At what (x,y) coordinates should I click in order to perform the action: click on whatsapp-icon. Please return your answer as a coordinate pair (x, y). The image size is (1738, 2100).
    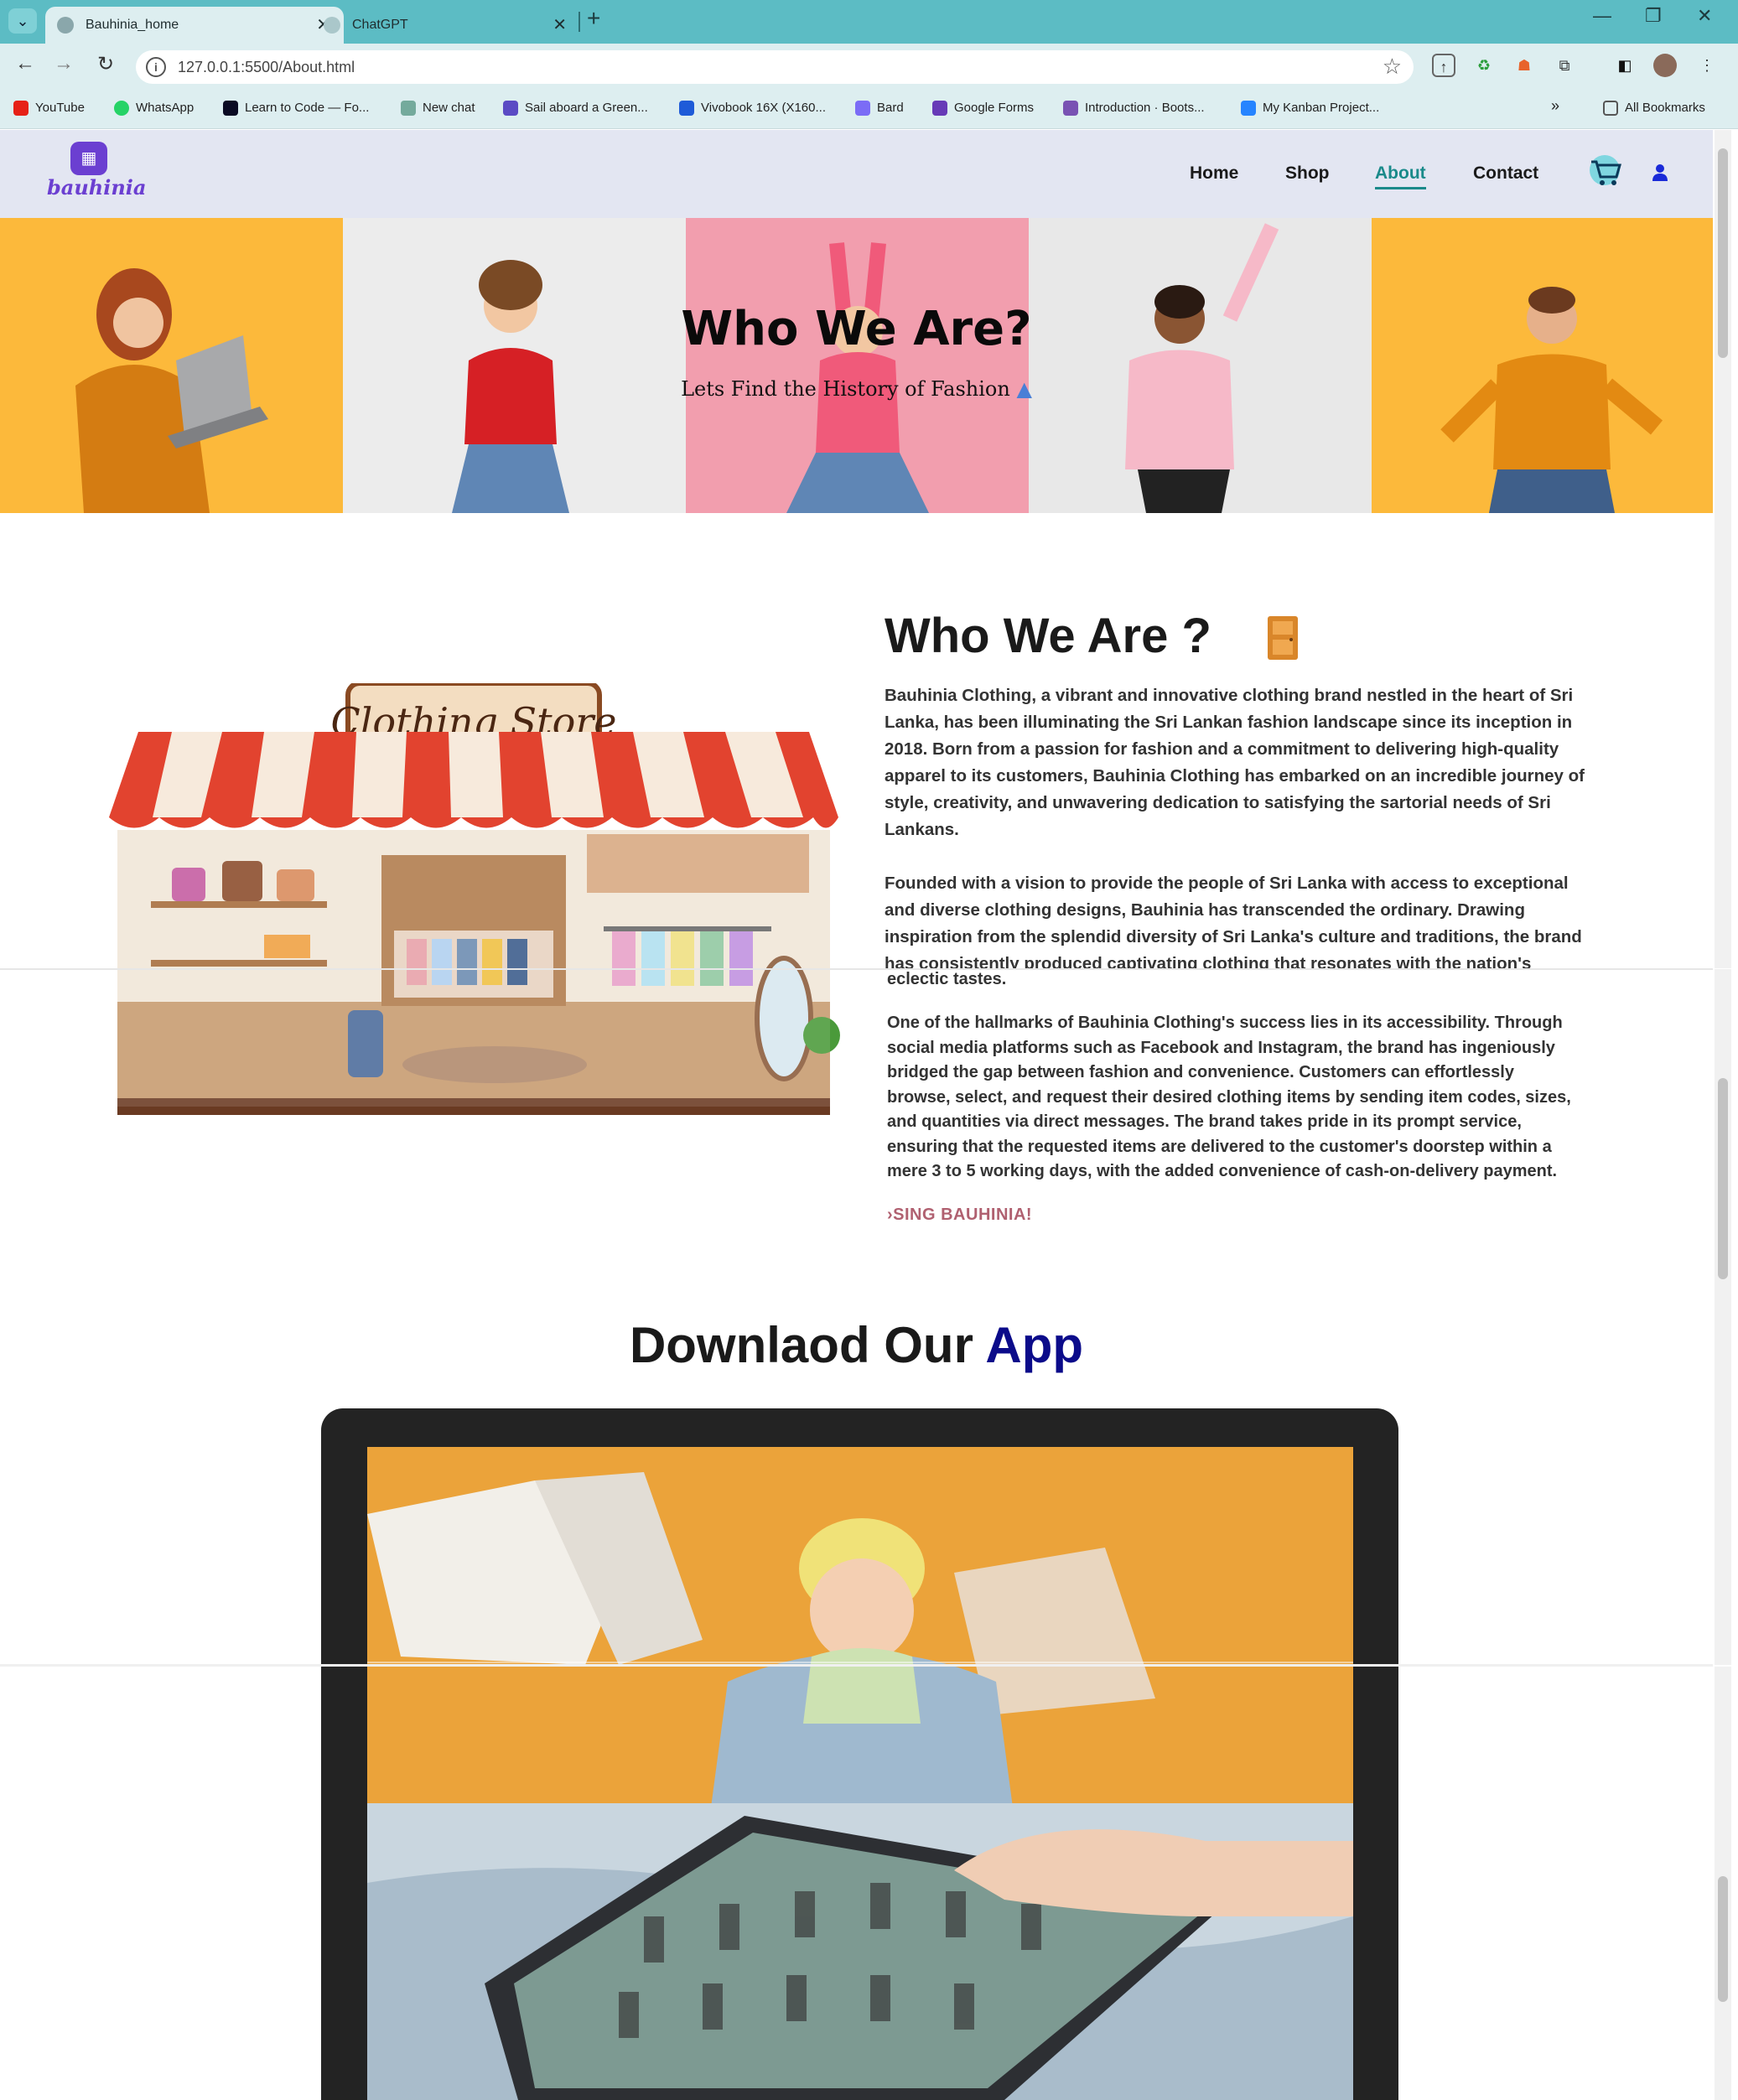
    Looking at the image, I should click on (121, 109).